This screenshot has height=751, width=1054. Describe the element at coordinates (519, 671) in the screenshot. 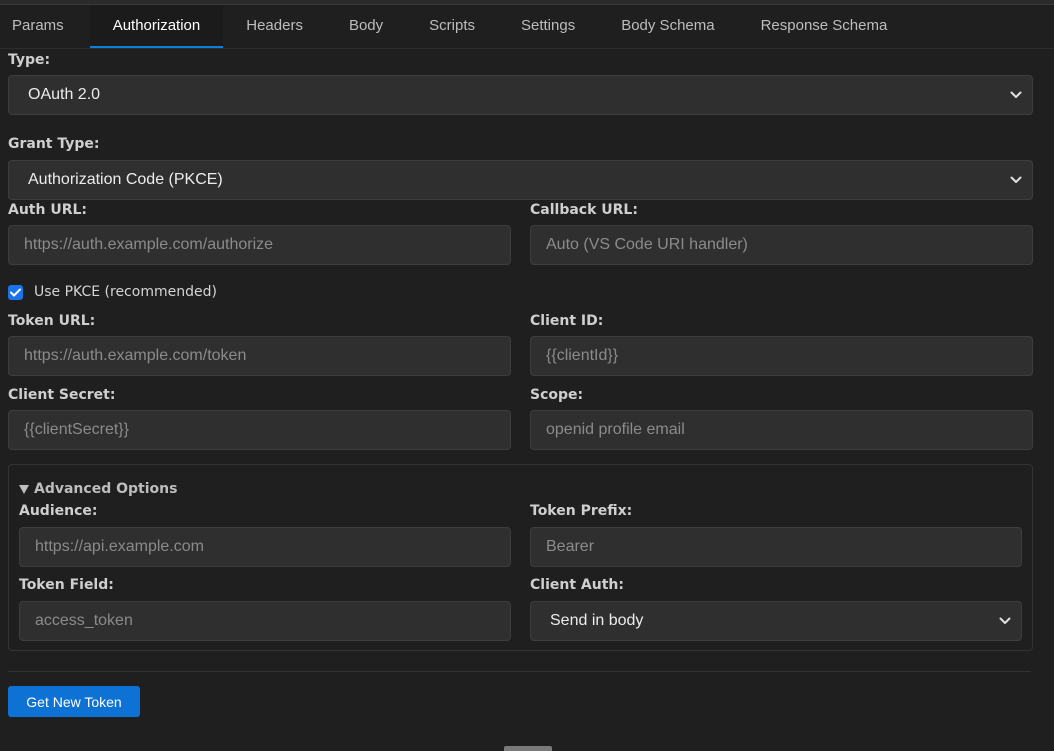

I see `divider` at that location.